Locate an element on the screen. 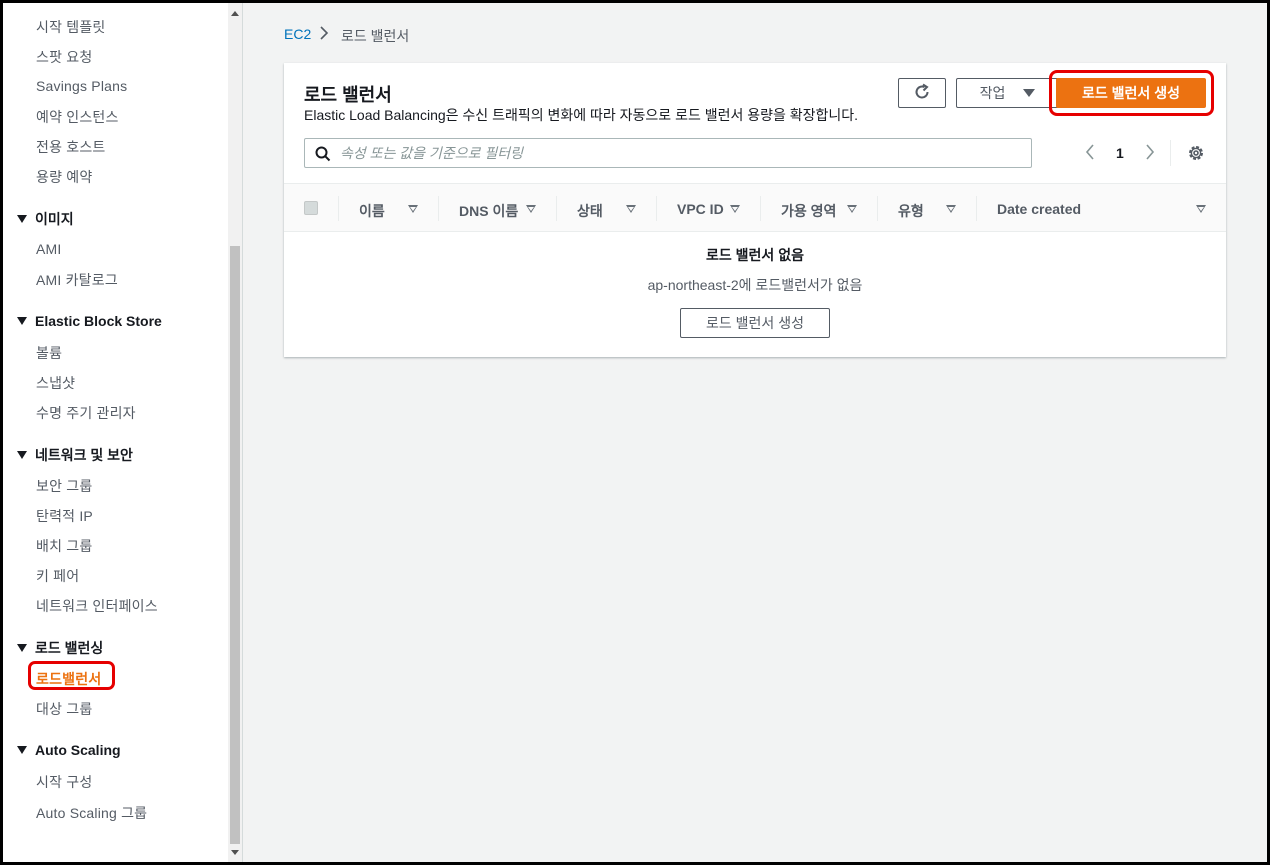 The image size is (1270, 865). nav-item-dedicated-hosts: 전용 호스트 is located at coordinates (71, 147).